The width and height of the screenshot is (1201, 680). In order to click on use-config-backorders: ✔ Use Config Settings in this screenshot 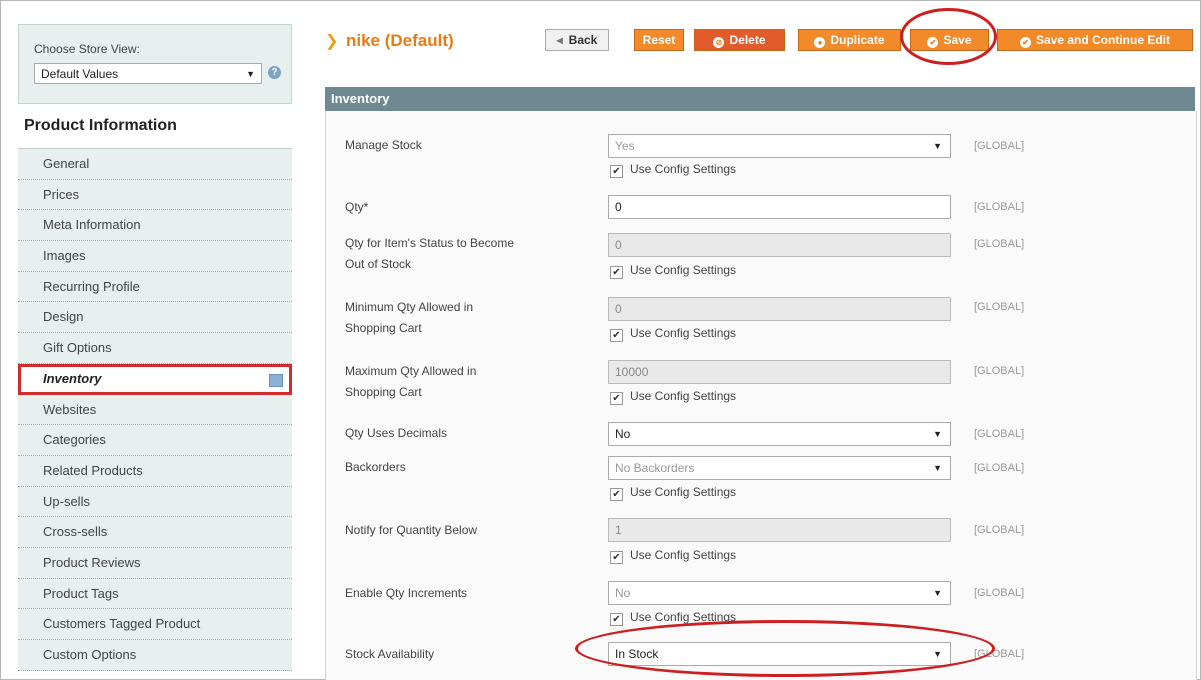, I will do `click(673, 493)`.